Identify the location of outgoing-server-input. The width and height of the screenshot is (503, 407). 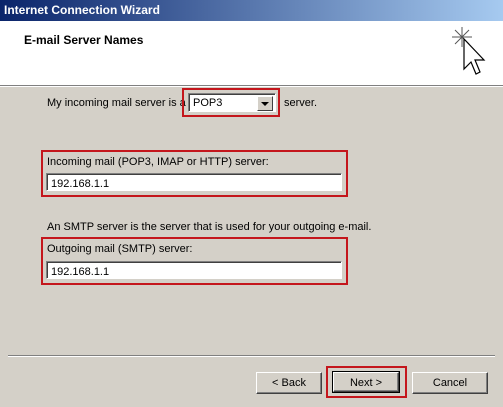
(194, 270).